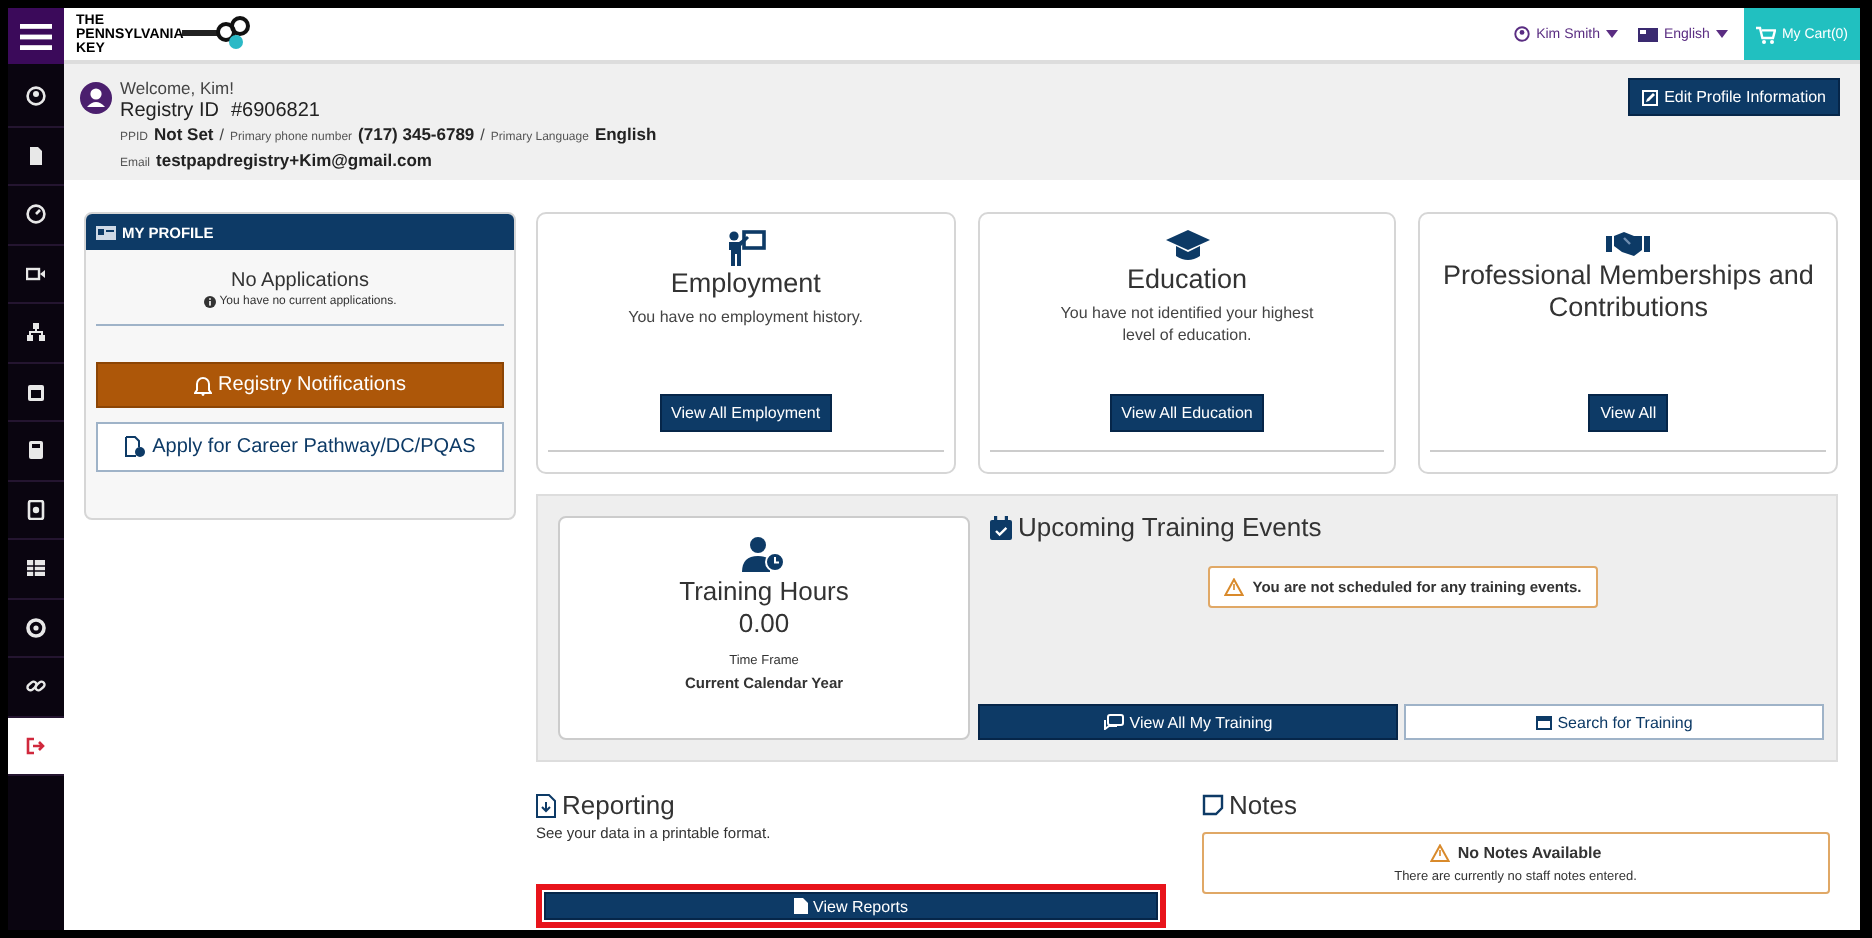  Describe the element at coordinates (1170, 527) in the screenshot. I see `events-title: Upcoming Training Events` at that location.